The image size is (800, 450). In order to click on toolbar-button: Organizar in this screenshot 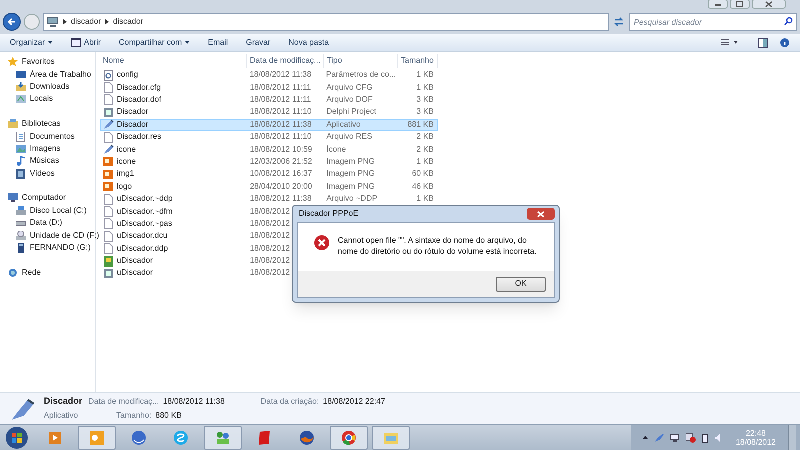, I will do `click(32, 42)`.